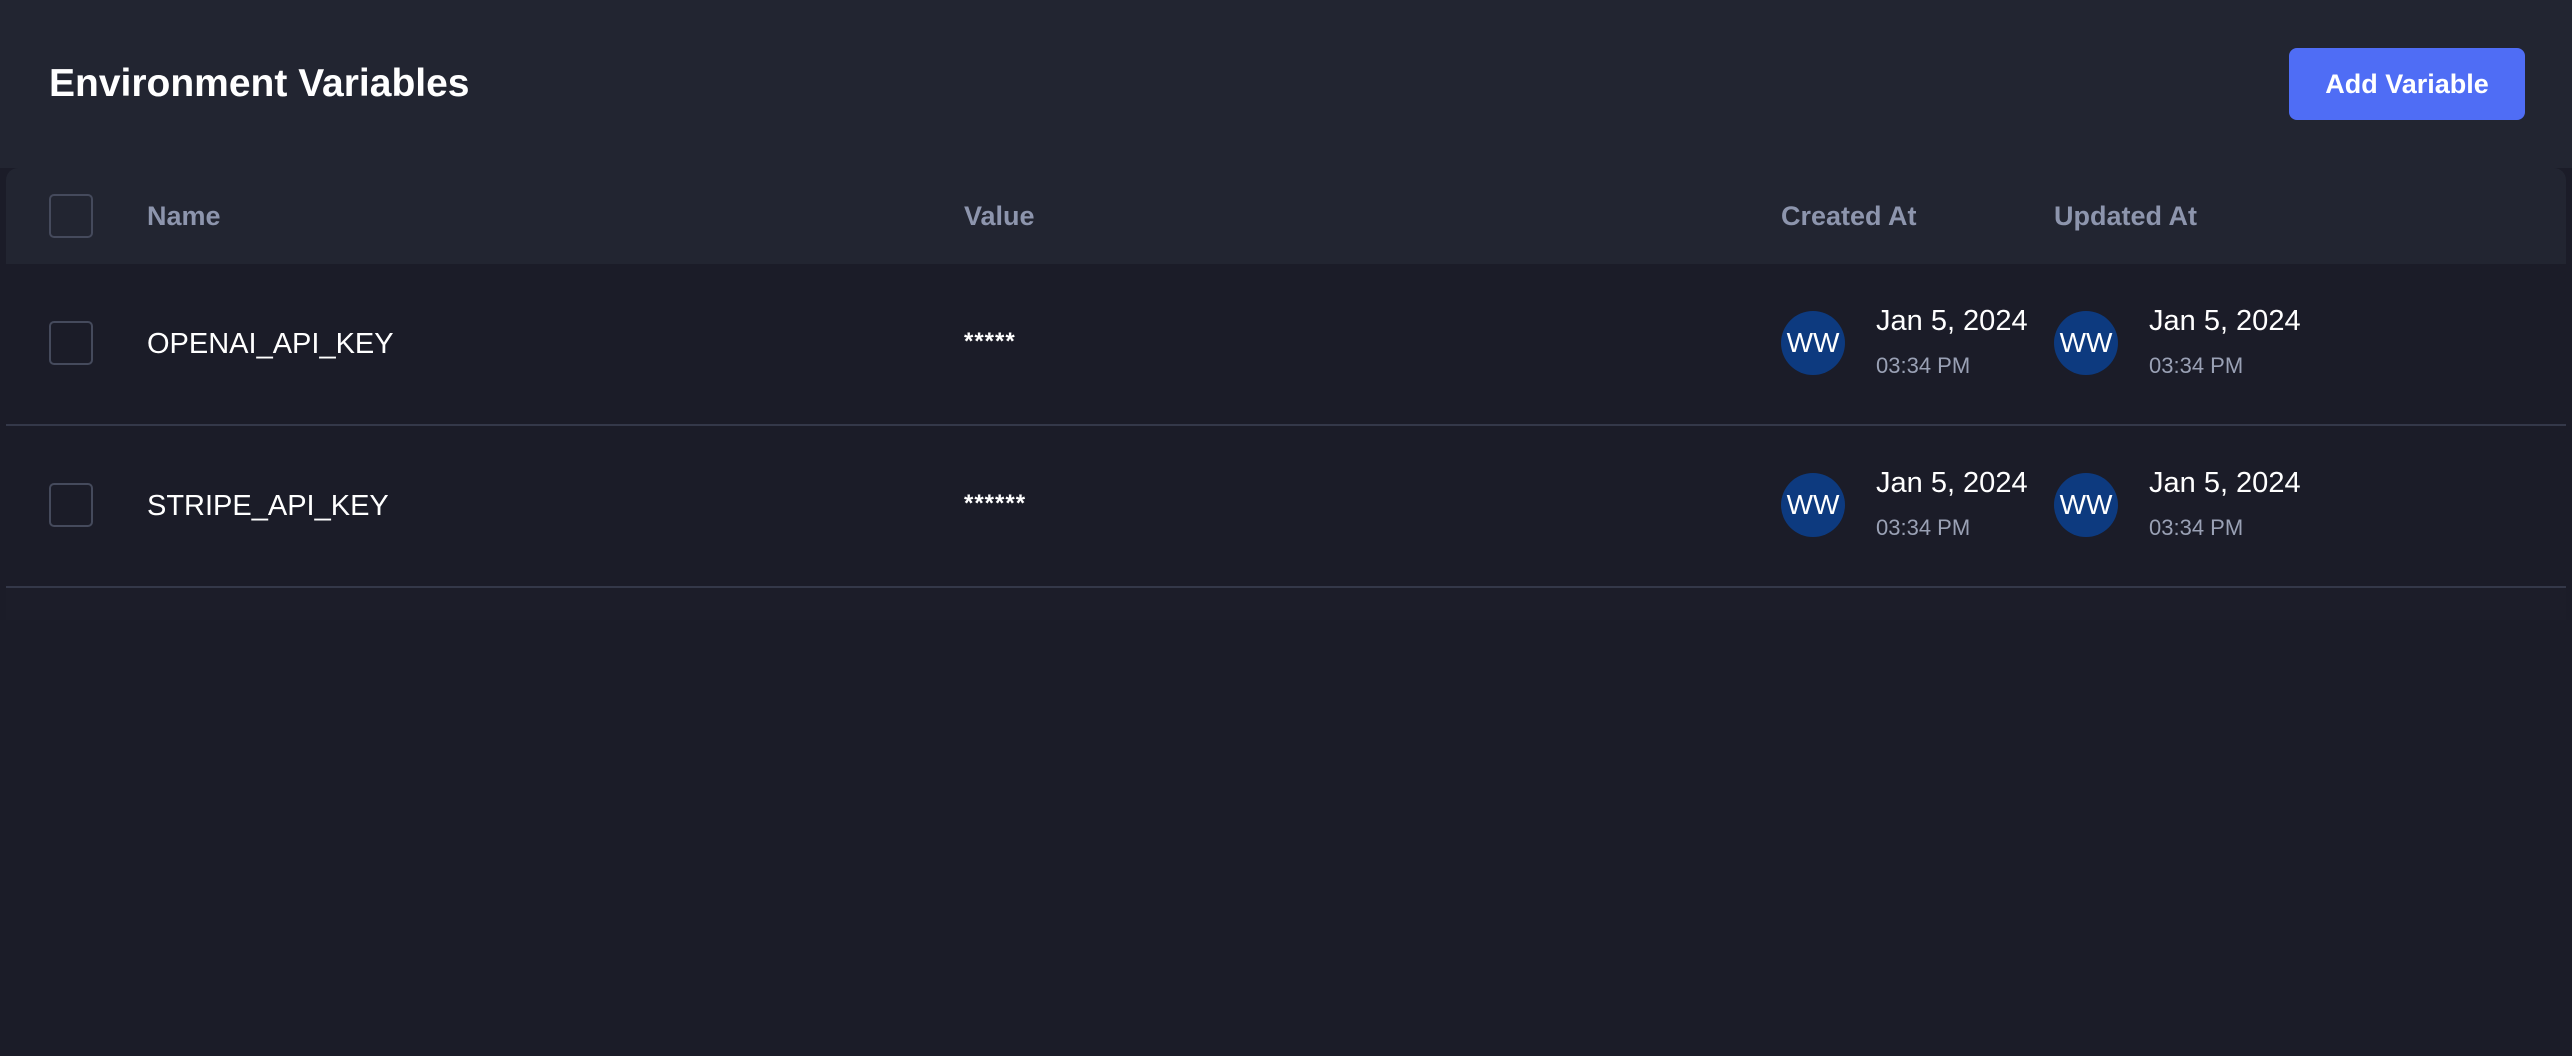  I want to click on variable-value: *****, so click(990, 341).